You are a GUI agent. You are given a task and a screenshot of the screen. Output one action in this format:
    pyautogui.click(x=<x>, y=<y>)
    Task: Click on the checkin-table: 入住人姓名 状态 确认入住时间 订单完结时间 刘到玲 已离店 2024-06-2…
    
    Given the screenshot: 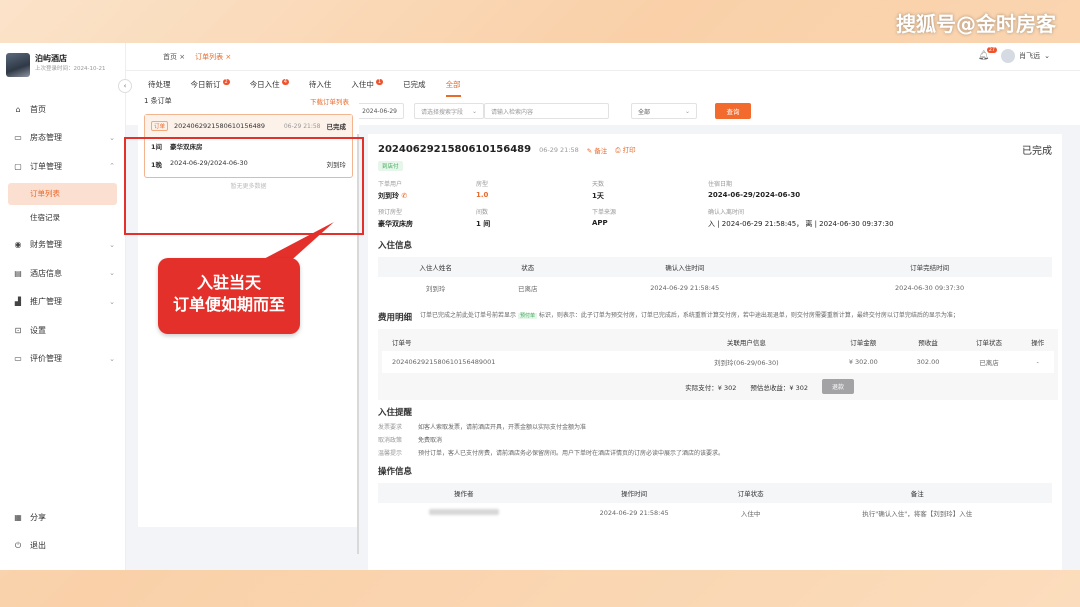 What is the action you would take?
    pyautogui.click(x=715, y=278)
    